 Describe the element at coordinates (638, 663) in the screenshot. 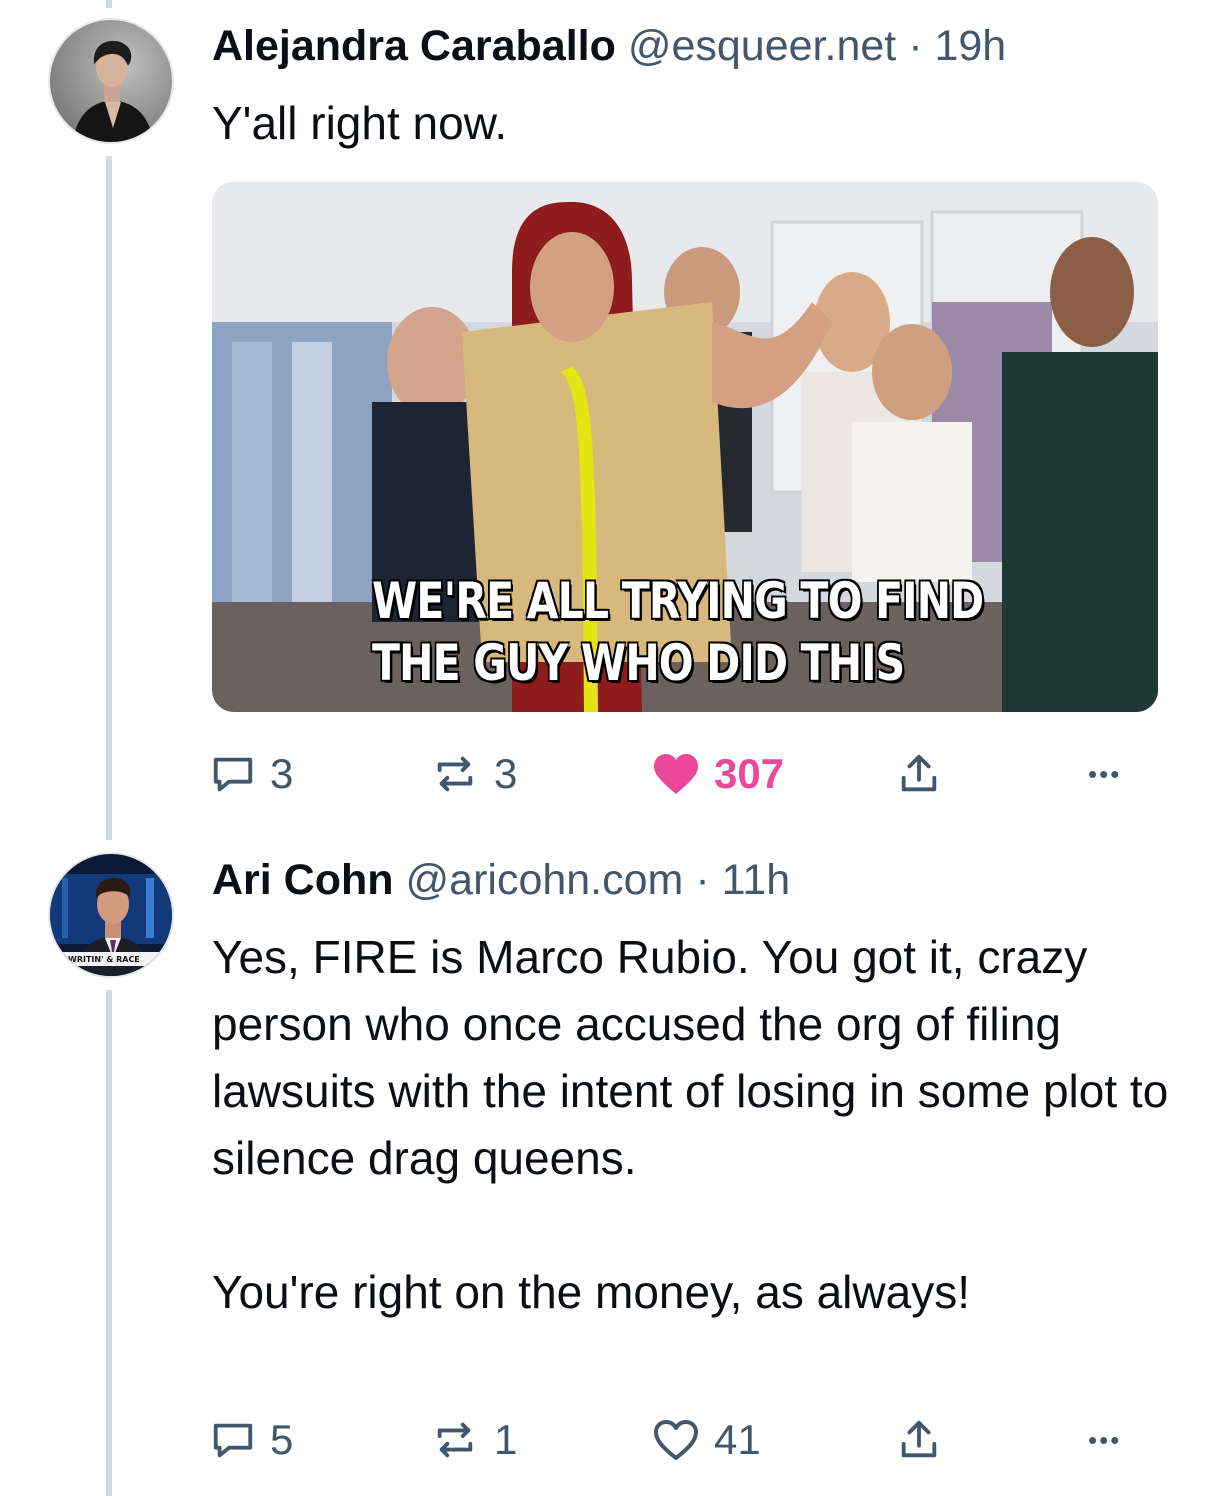

I see `gif-caption-line-2: THE GUY WHO DID THIS` at that location.